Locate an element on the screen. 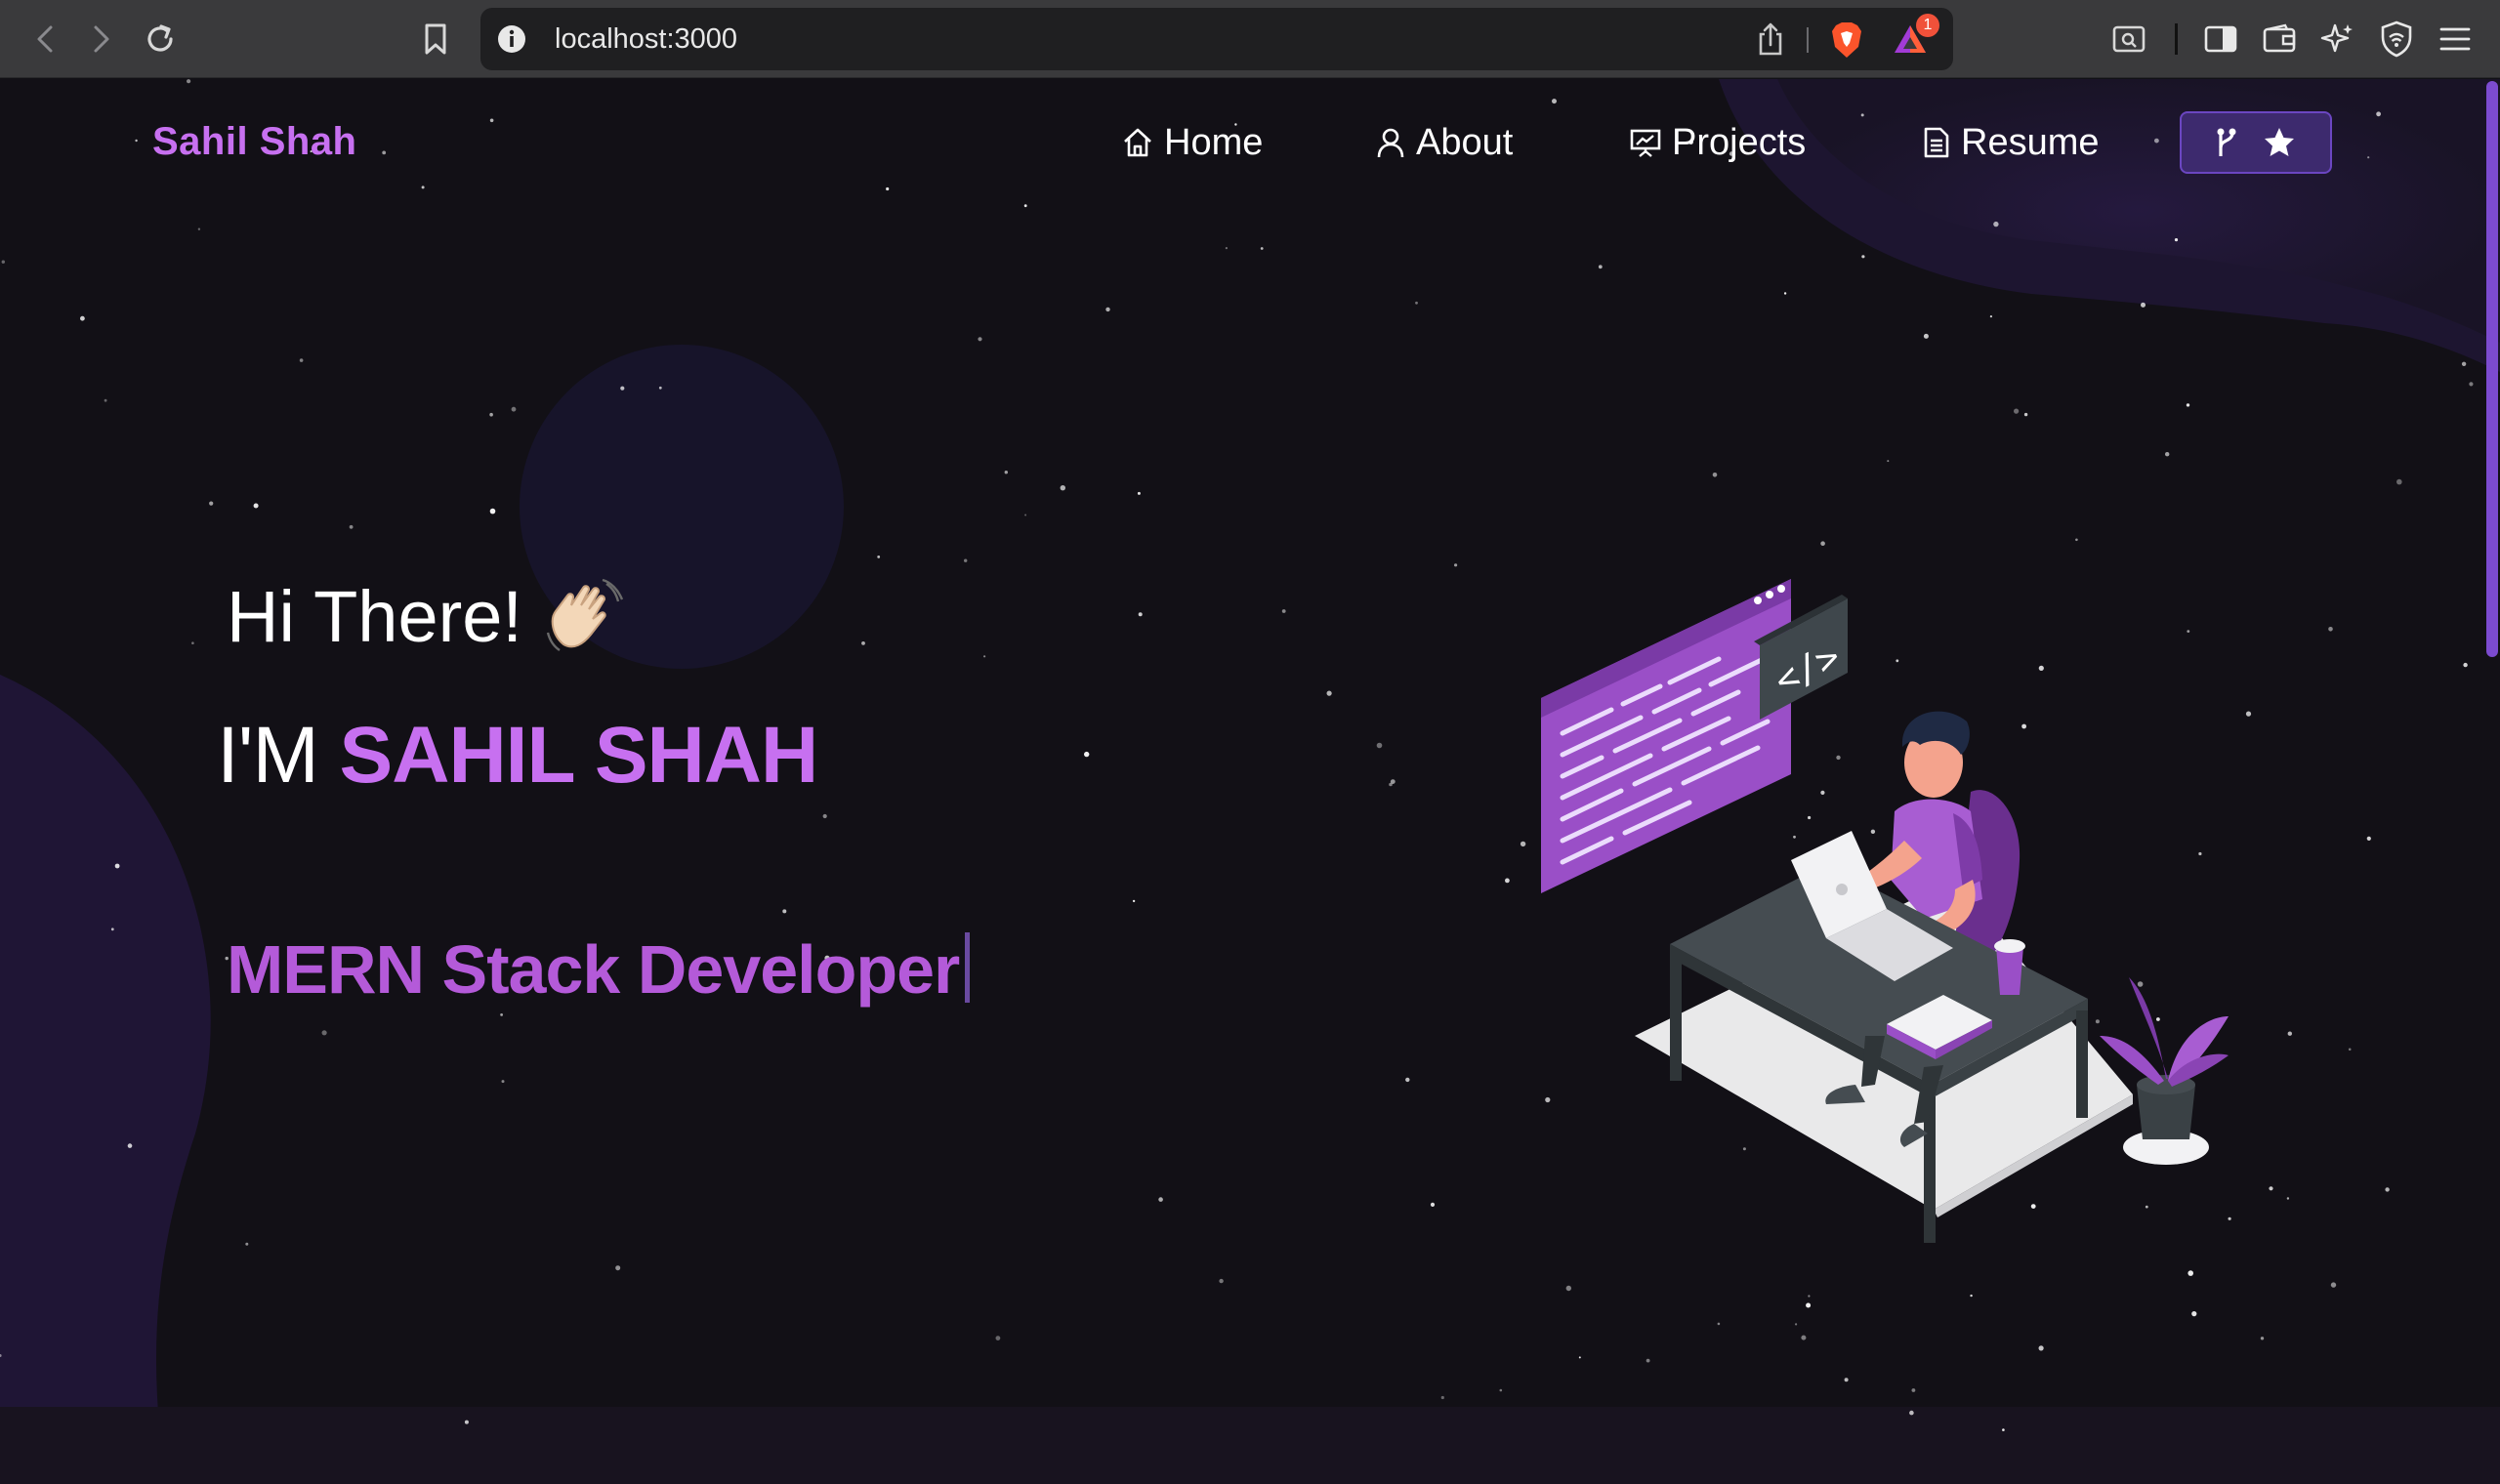 The width and height of the screenshot is (2500, 1484). address-bar: localhost:3000 1 is located at coordinates (1216, 39).